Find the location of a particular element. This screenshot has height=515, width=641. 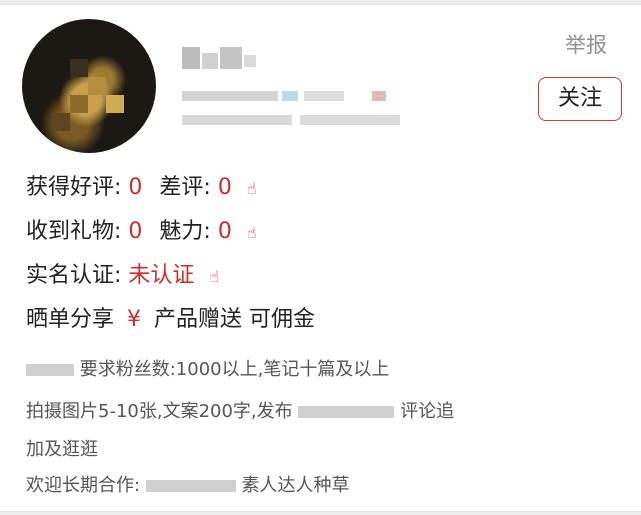

avatar is located at coordinates (89, 86).